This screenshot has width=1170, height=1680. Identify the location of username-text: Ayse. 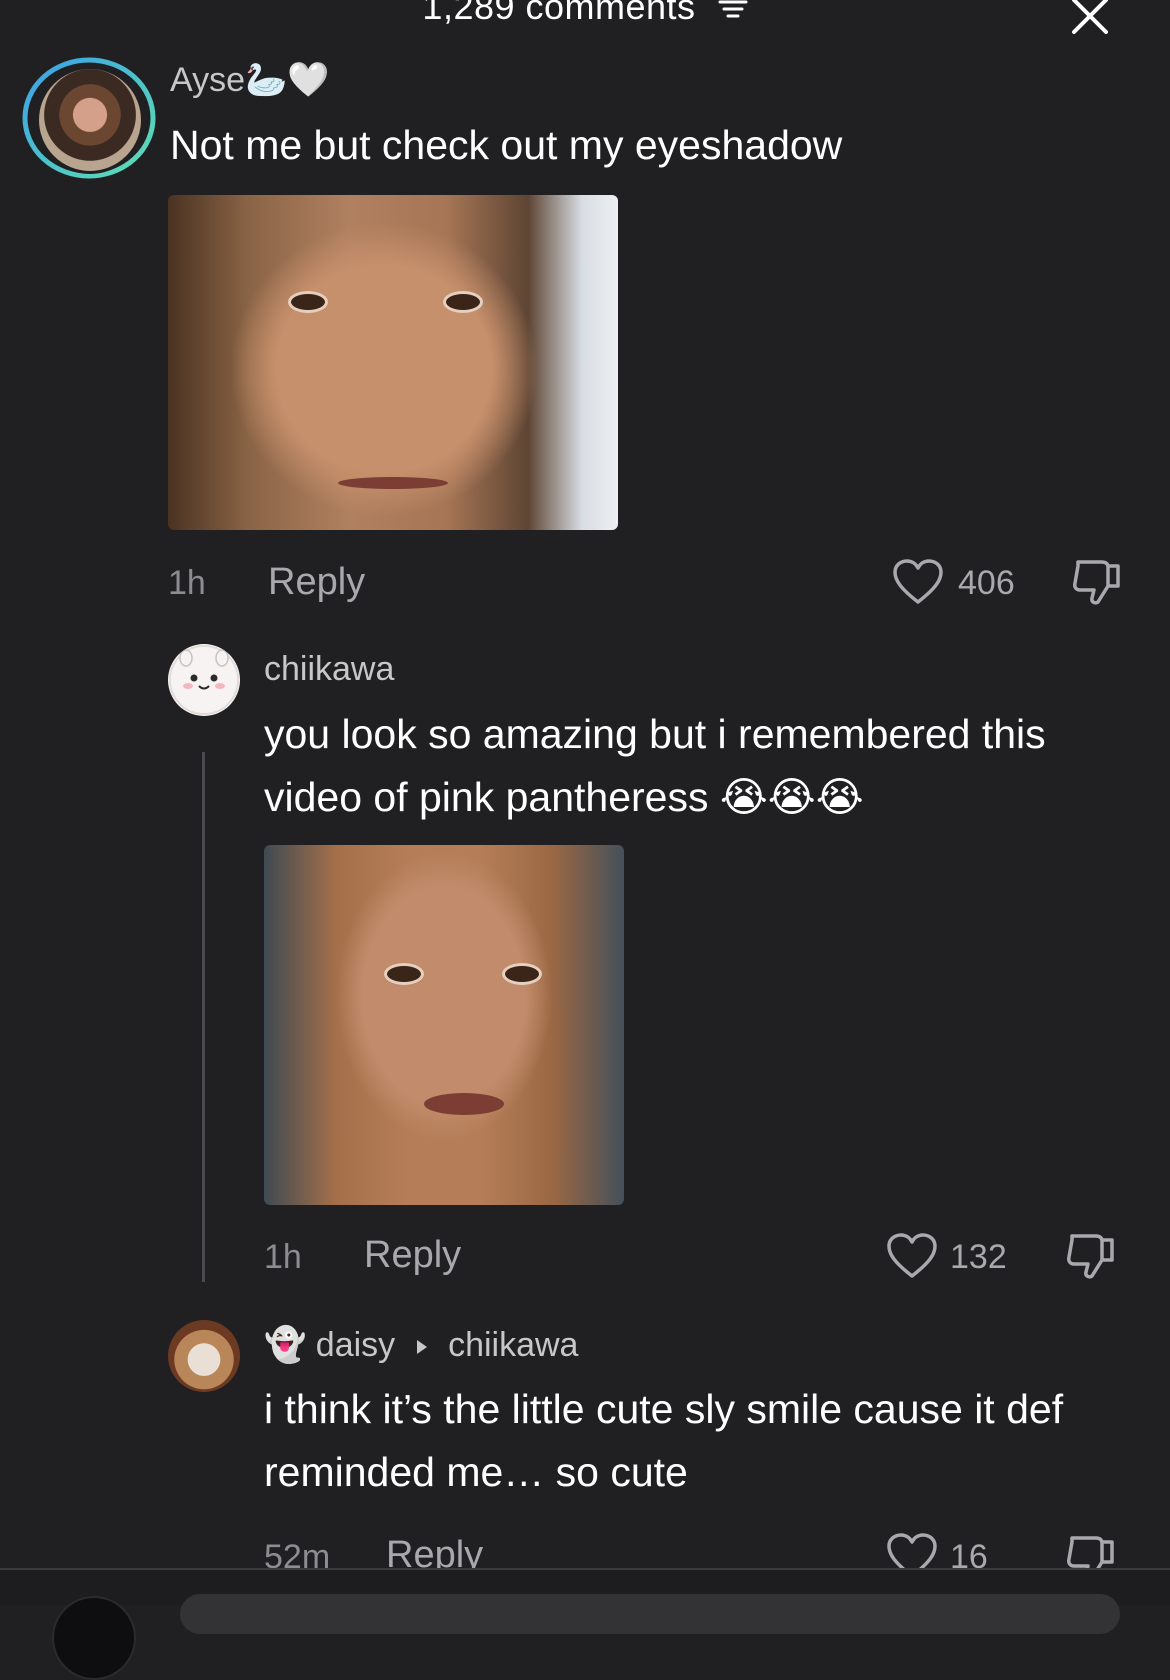
(207, 80).